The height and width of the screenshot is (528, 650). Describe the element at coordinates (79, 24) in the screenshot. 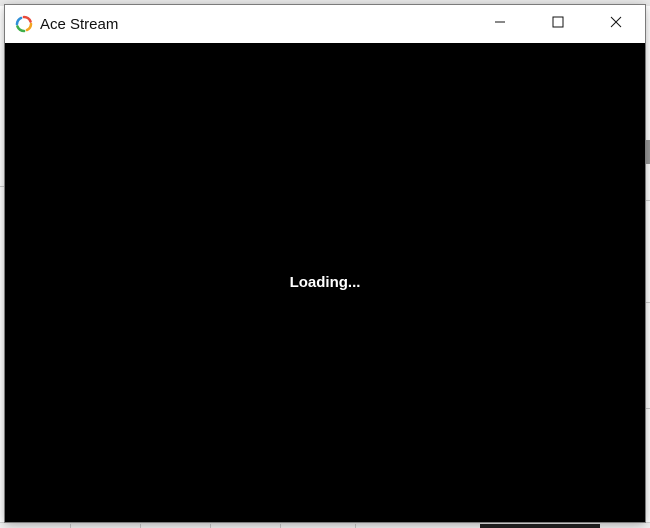

I see `window-title: Ace Stream` at that location.